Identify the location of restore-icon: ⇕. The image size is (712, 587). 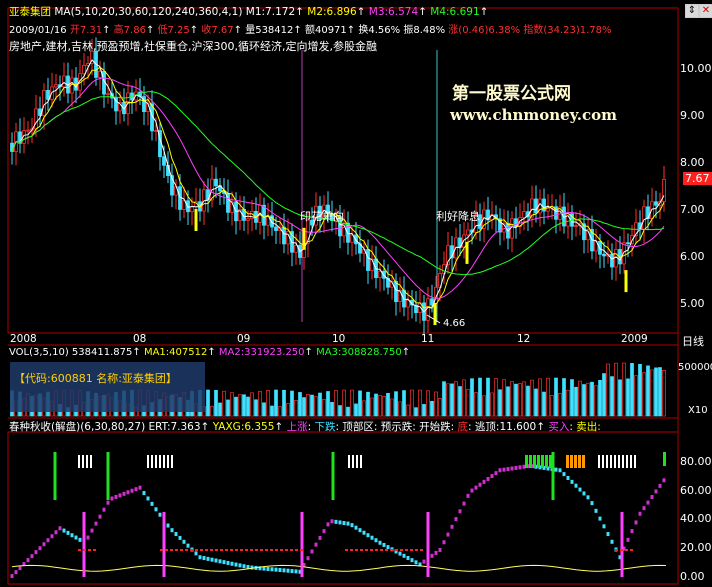
(692, 11).